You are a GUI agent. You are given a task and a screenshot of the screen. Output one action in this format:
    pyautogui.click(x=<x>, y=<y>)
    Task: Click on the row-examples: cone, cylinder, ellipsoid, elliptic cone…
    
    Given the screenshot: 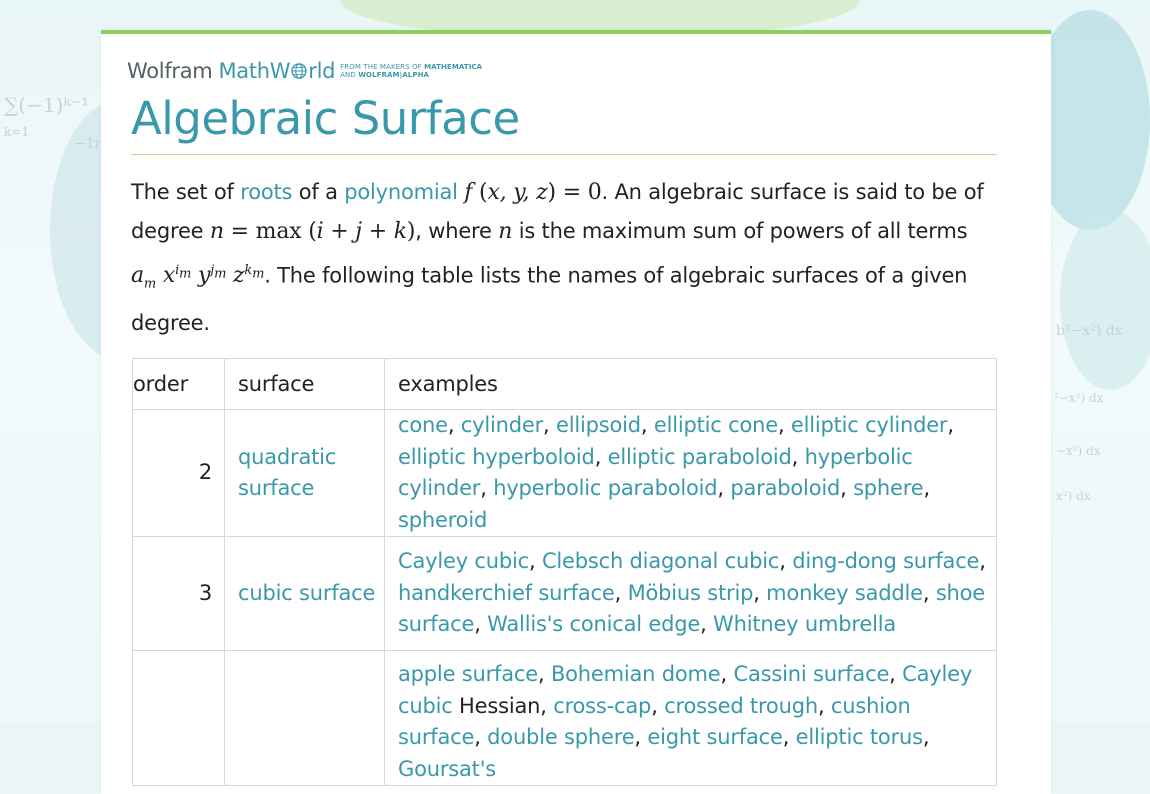 What is the action you would take?
    pyautogui.click(x=690, y=473)
    